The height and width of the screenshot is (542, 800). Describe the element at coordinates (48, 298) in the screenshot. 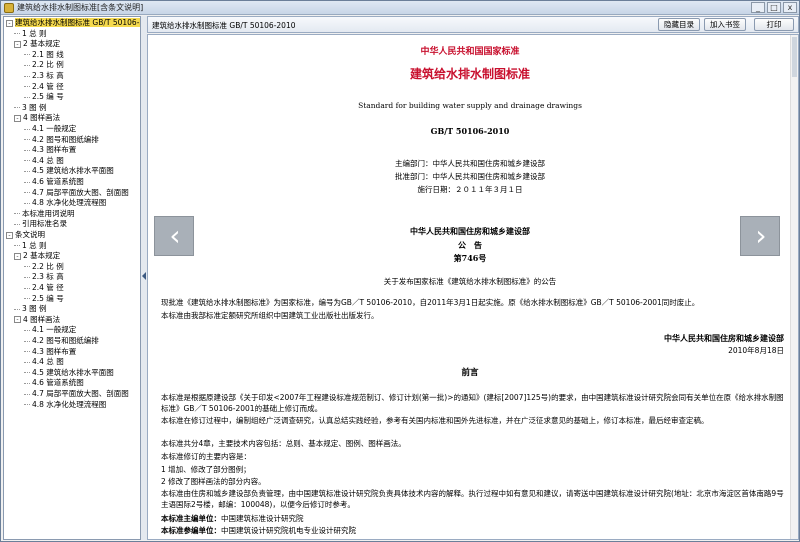

I see `toc-item-label: 2.5 编 号` at that location.